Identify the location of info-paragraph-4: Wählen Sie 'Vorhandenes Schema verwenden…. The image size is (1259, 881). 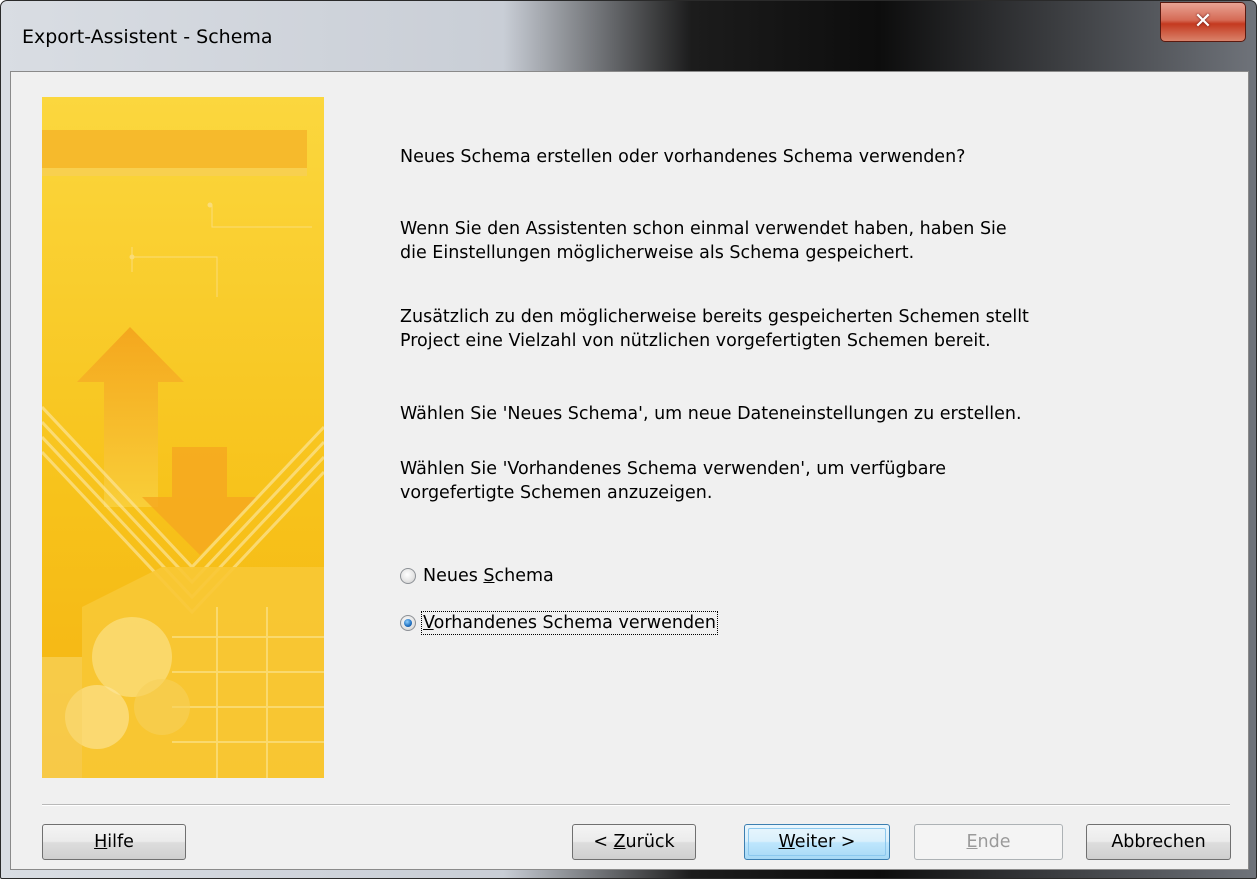
(673, 481).